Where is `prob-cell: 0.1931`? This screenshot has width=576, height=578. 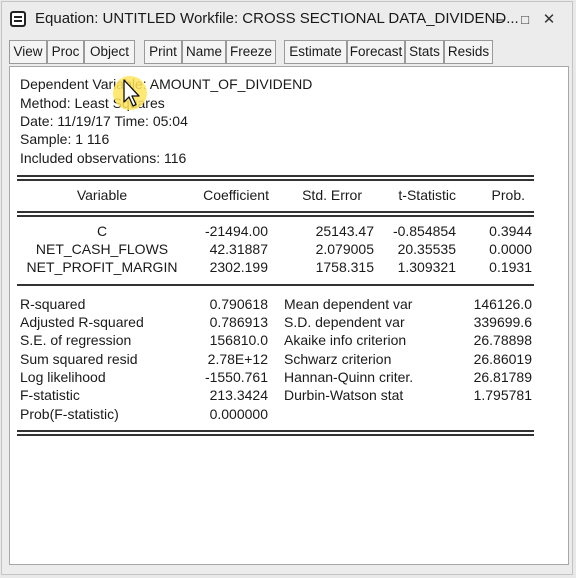
prob-cell: 0.1931 is located at coordinates (510, 267).